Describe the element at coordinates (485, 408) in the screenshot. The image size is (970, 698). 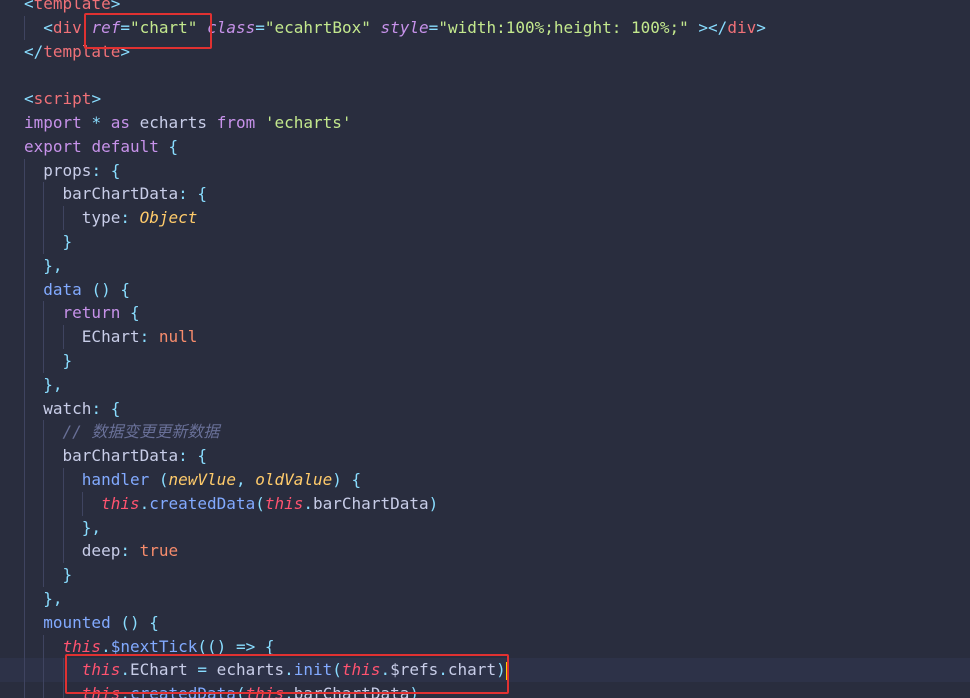
I see `code-line: watch: {` at that location.